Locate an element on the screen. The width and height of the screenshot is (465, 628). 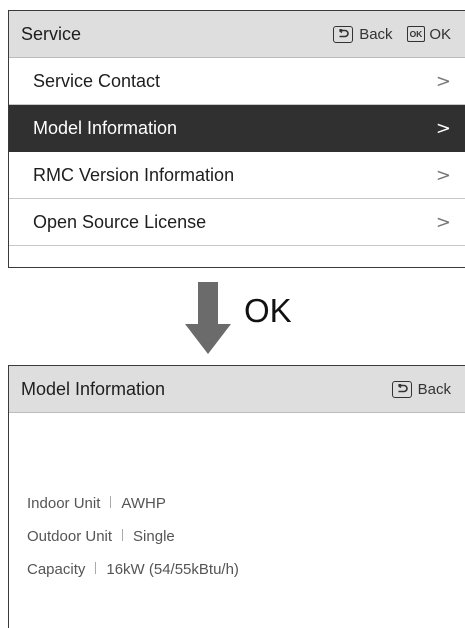
ok-key-icon: OK is located at coordinates (416, 34).